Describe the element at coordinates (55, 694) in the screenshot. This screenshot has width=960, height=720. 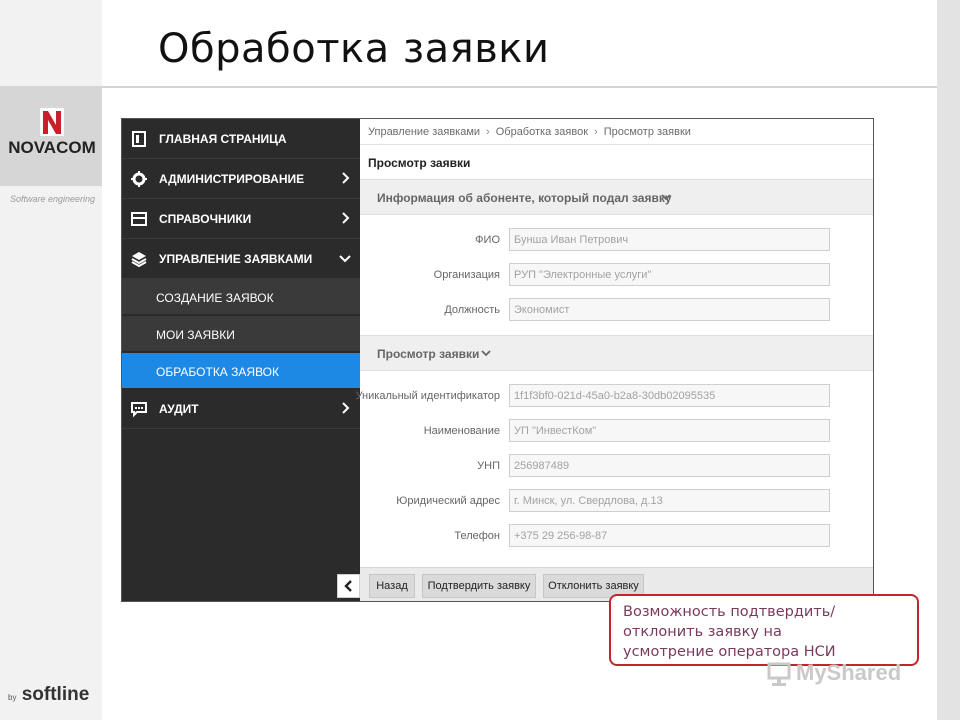
I see `brand-name: softline` at that location.